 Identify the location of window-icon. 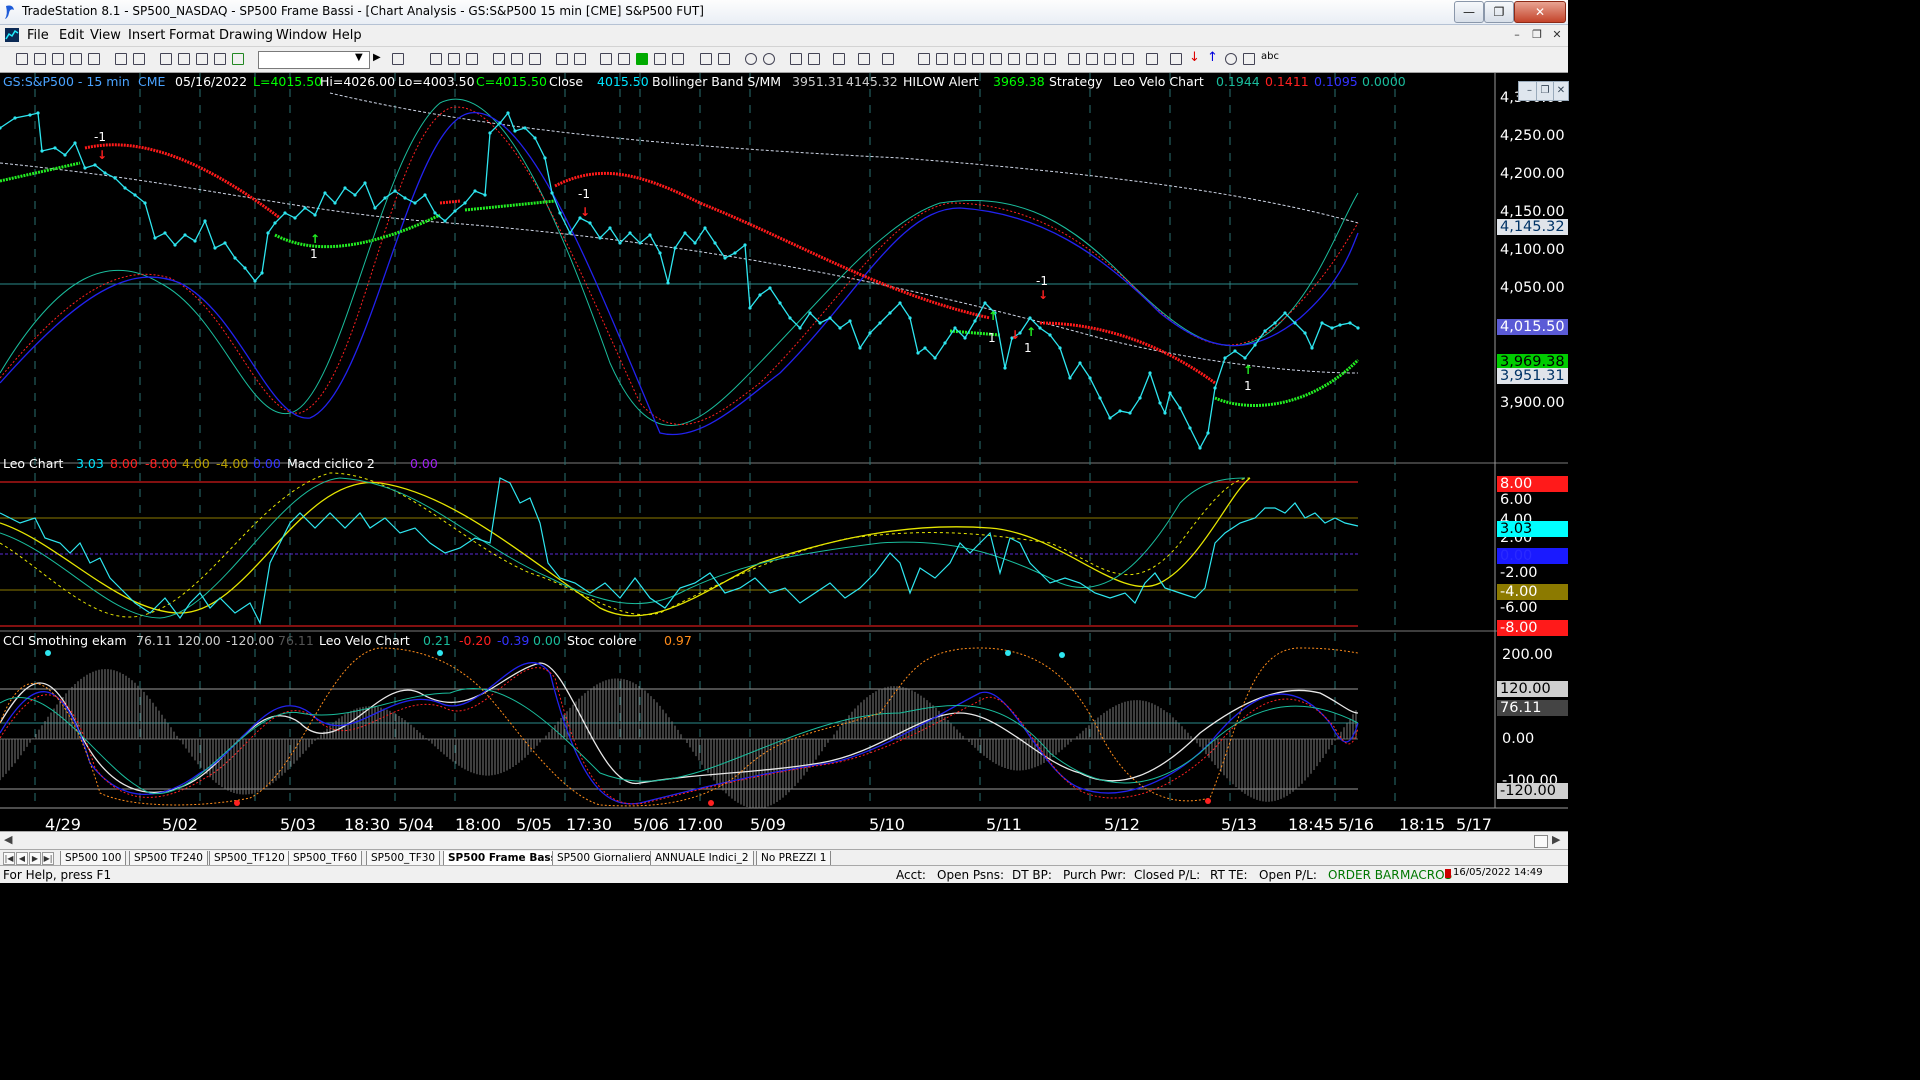
(166, 59).